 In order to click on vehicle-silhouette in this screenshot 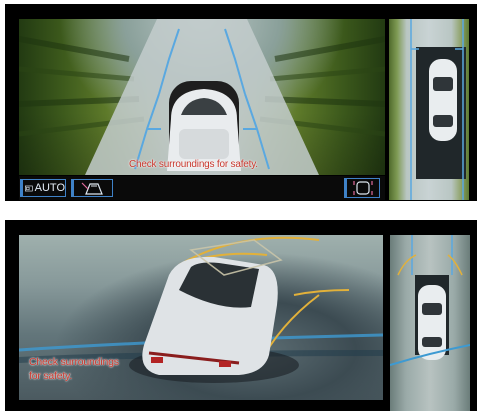, I will do `click(204, 126)`.